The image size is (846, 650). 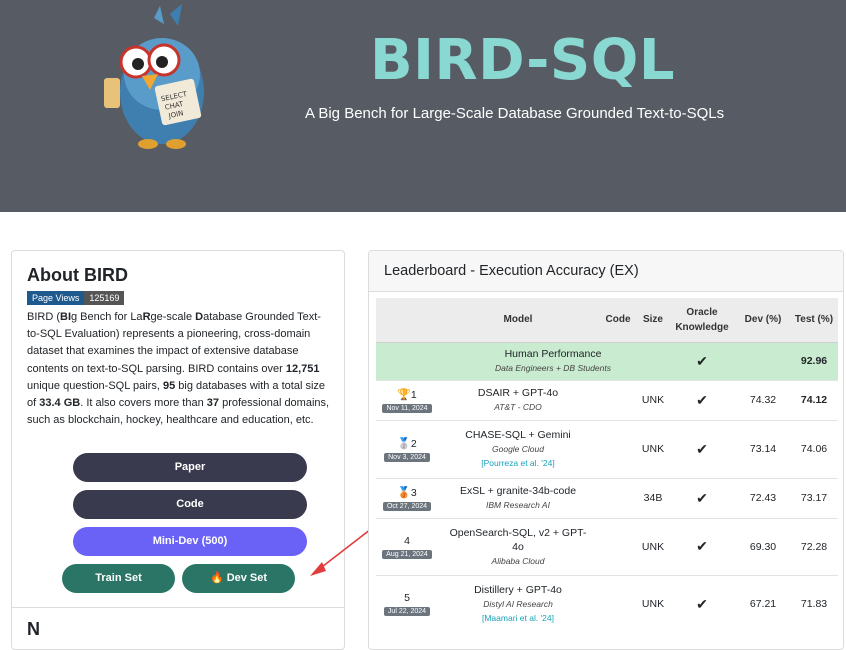 I want to click on leaderboard-header: Leaderboard - Execution Accuracy (EX), so click(x=606, y=271).